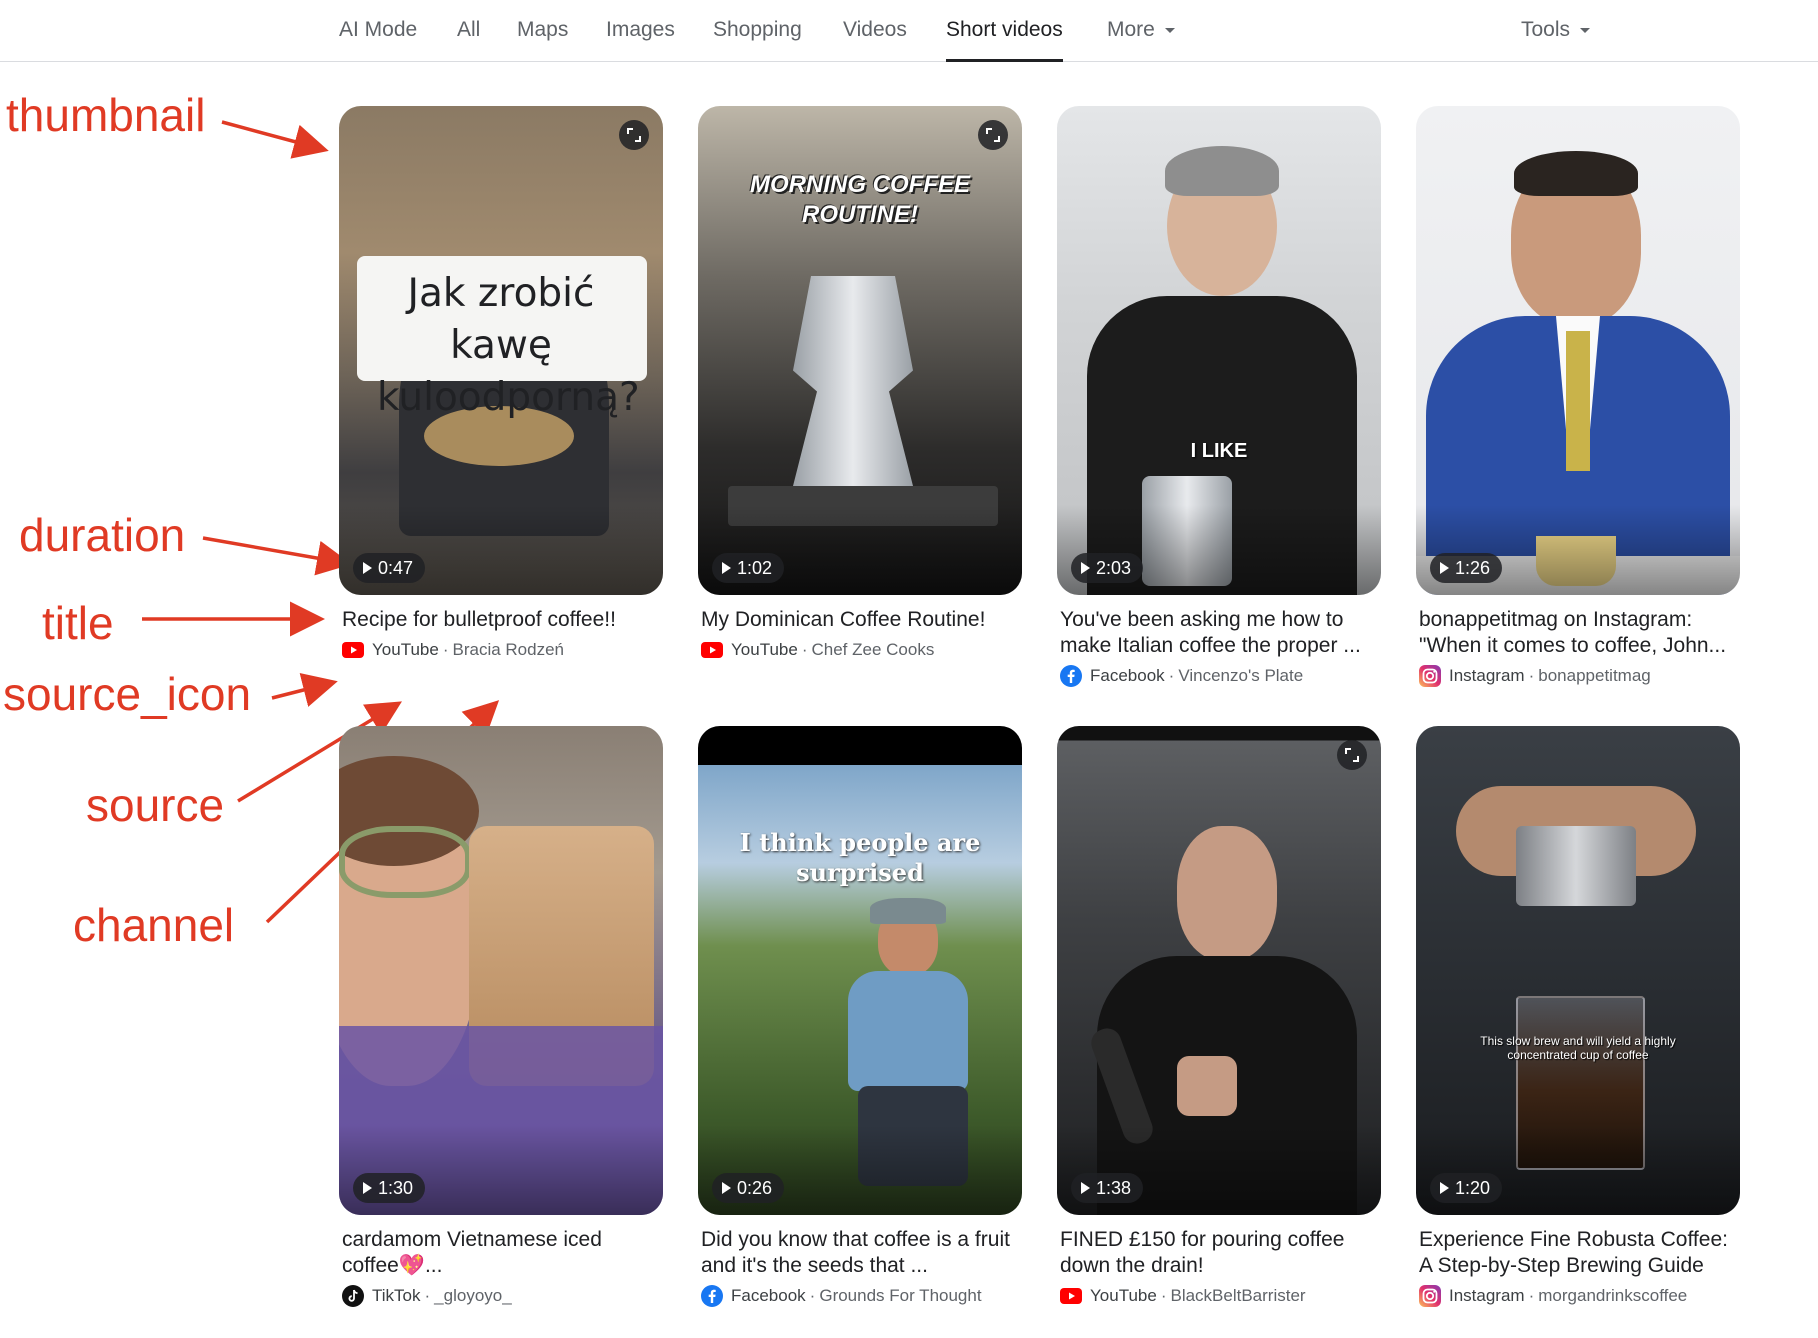 The width and height of the screenshot is (1818, 1338). Describe the element at coordinates (468, 30) in the screenshot. I see `tab-all: All` at that location.